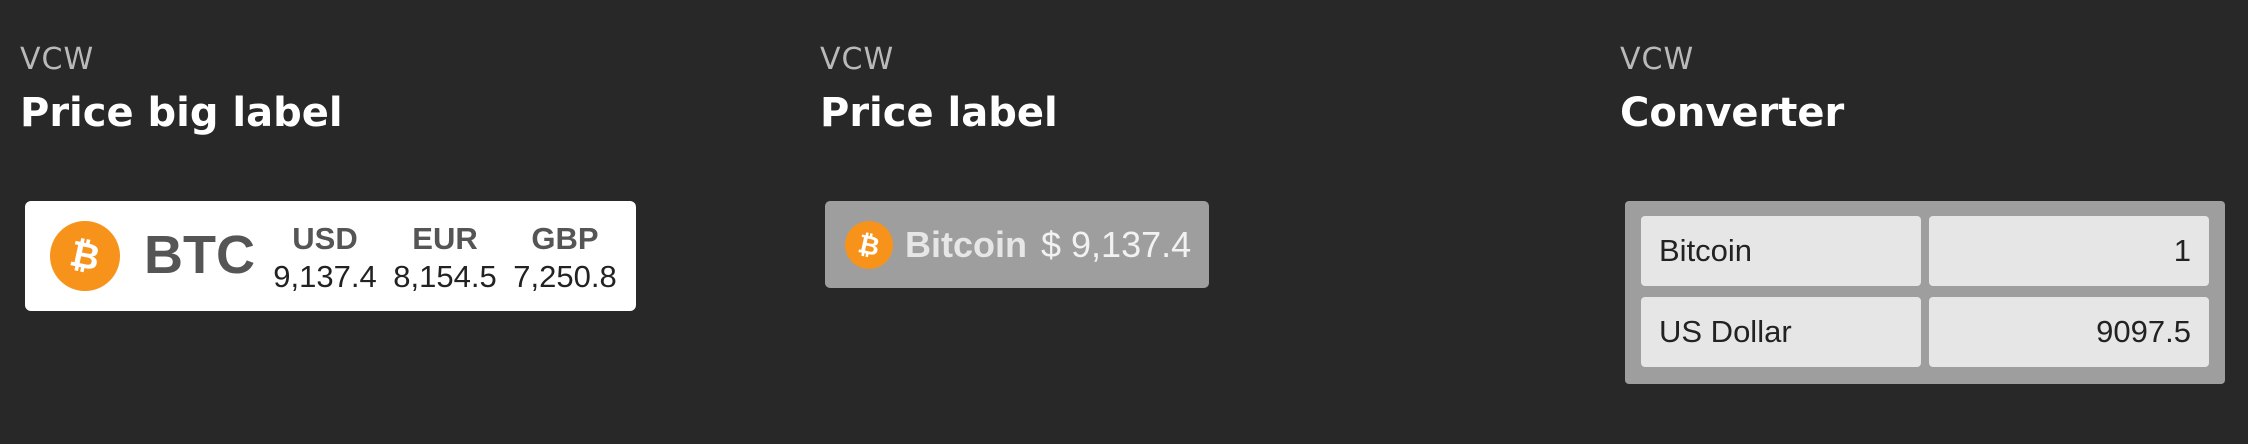  I want to click on widget-title: Price big label, so click(181, 113).